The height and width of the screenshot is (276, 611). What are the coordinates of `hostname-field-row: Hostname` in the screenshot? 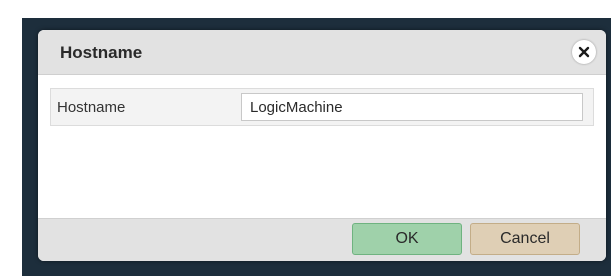 It's located at (322, 107).